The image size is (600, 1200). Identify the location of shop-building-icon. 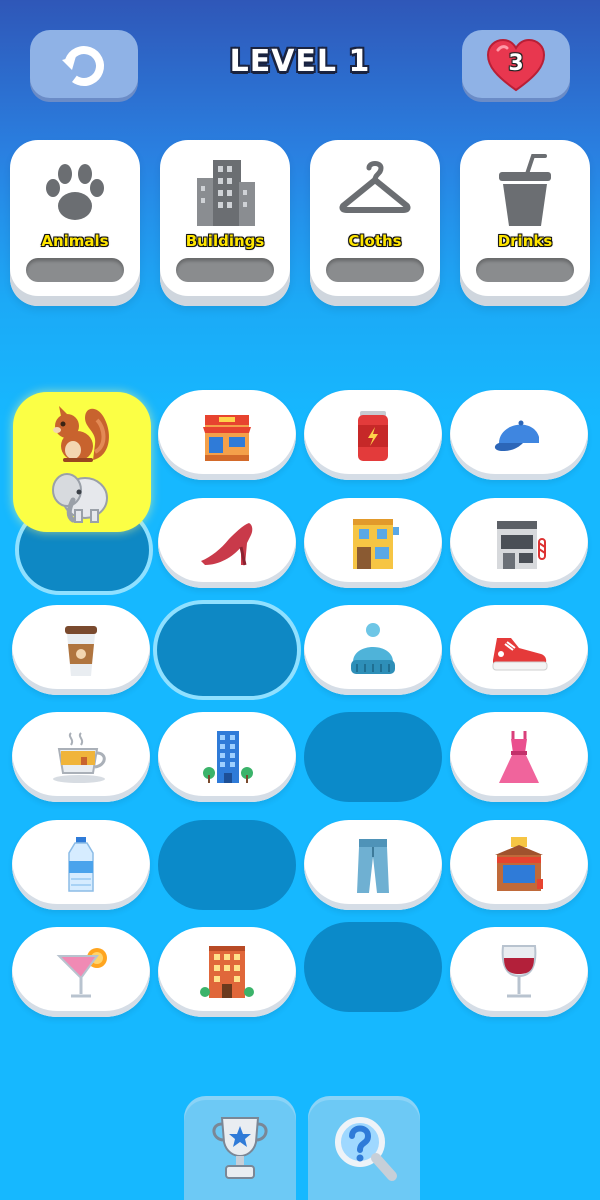
(227, 438).